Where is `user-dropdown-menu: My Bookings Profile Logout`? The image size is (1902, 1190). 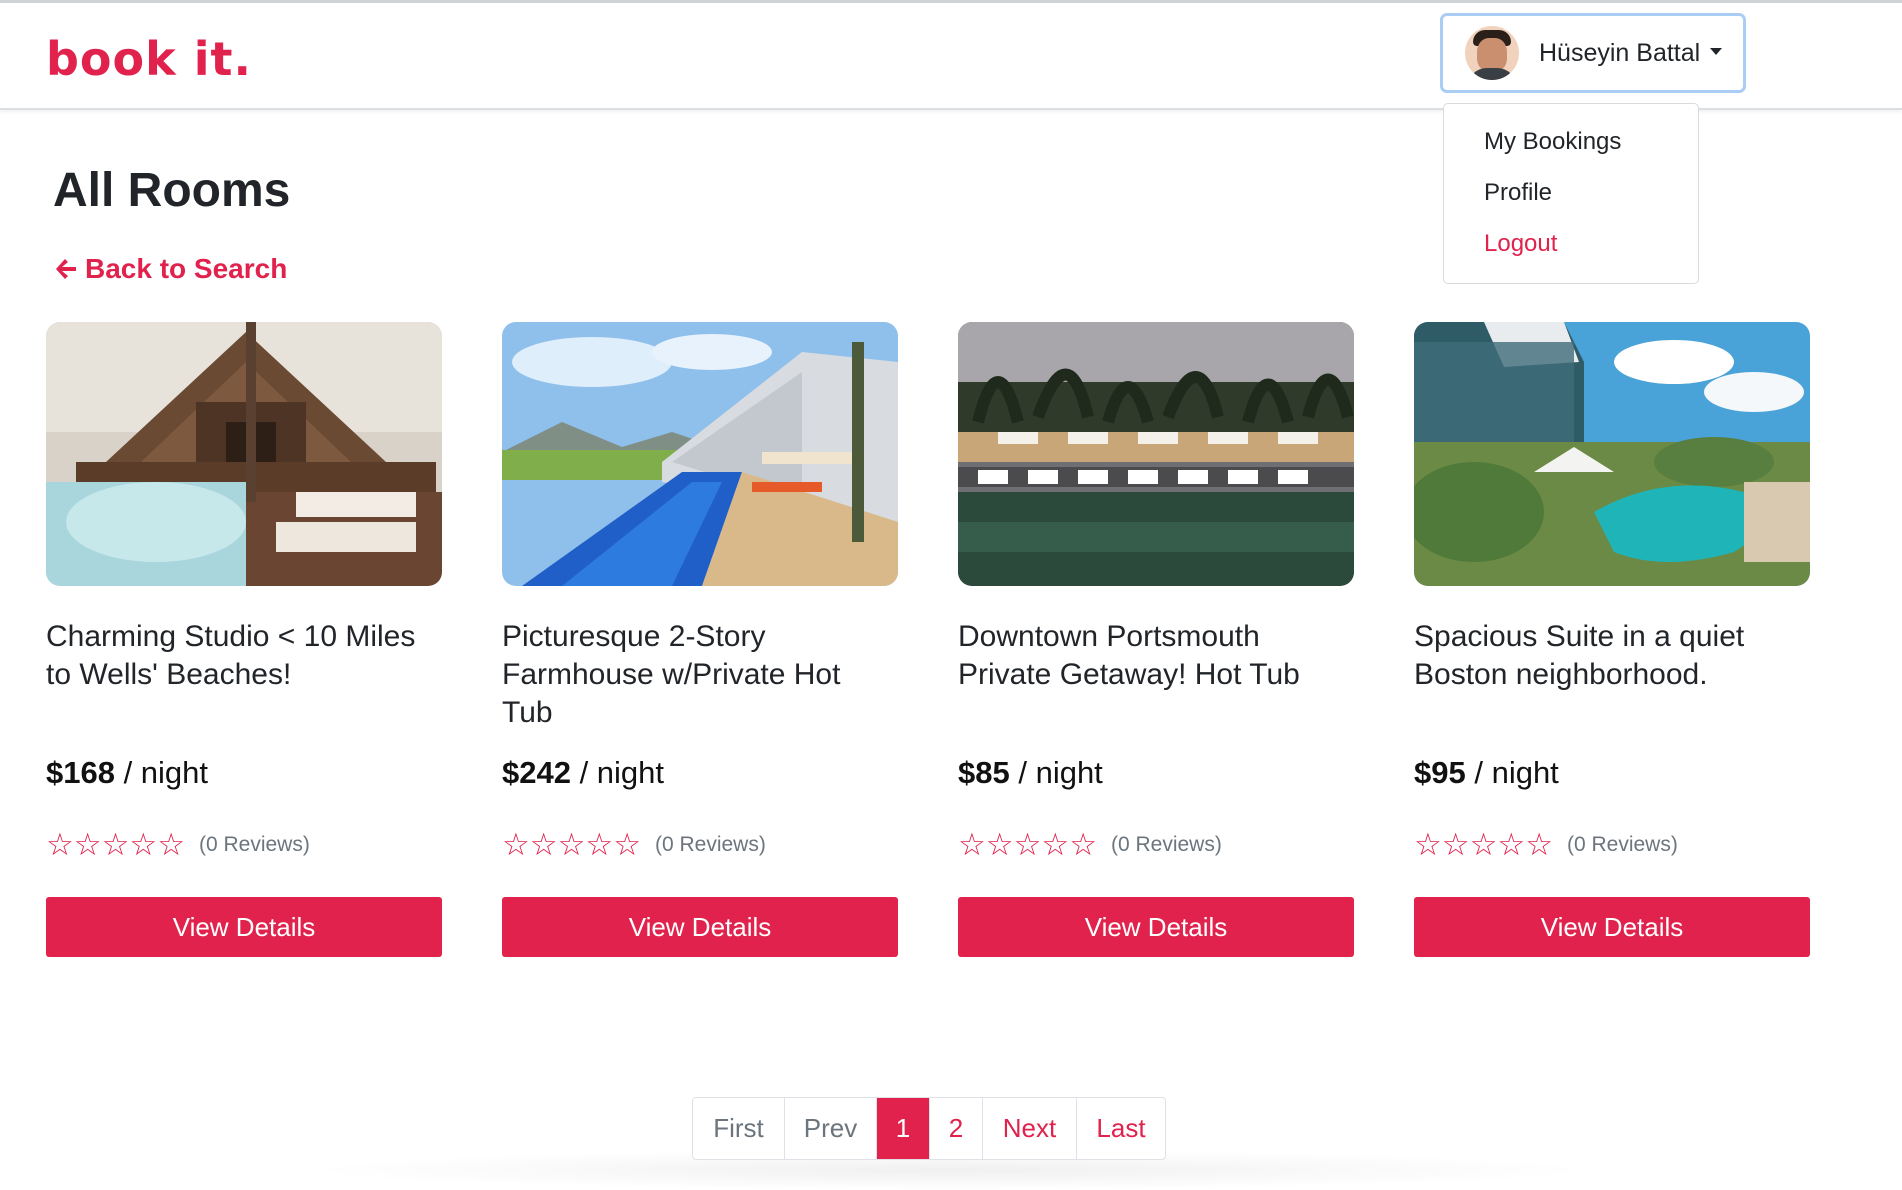 user-dropdown-menu: My Bookings Profile Logout is located at coordinates (1571, 193).